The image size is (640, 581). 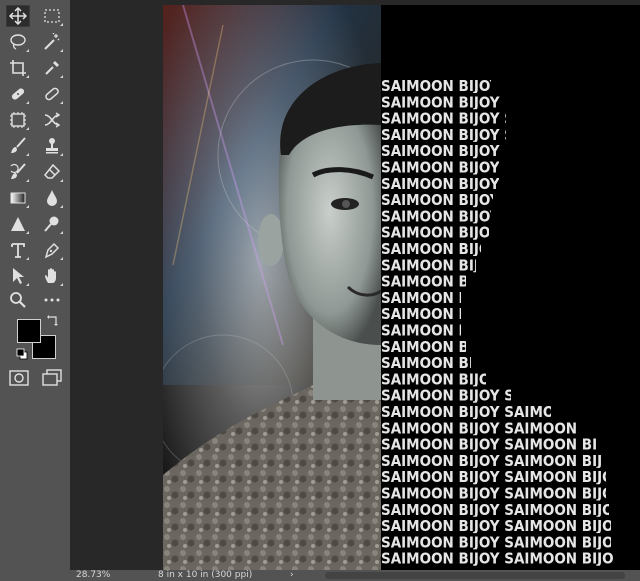 I want to click on move-tool, so click(x=18, y=16).